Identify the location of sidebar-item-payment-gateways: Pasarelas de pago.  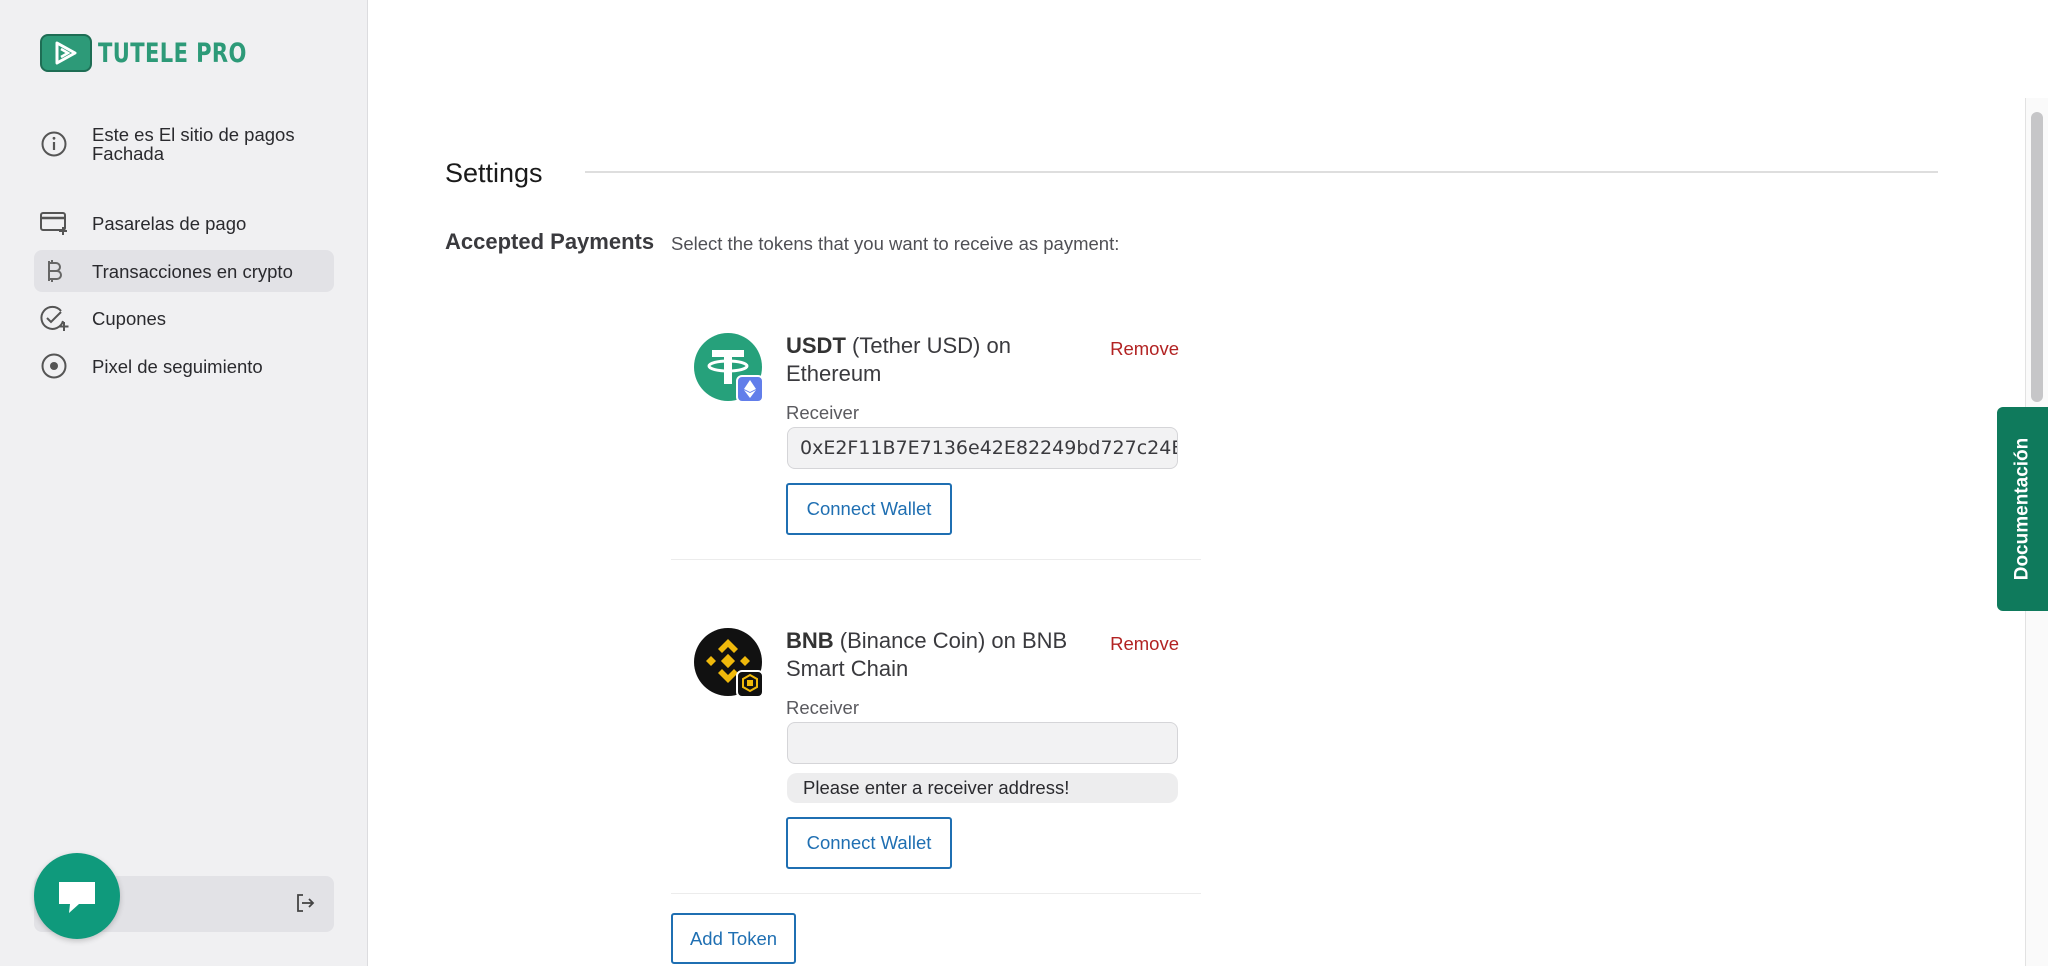
(184, 223).